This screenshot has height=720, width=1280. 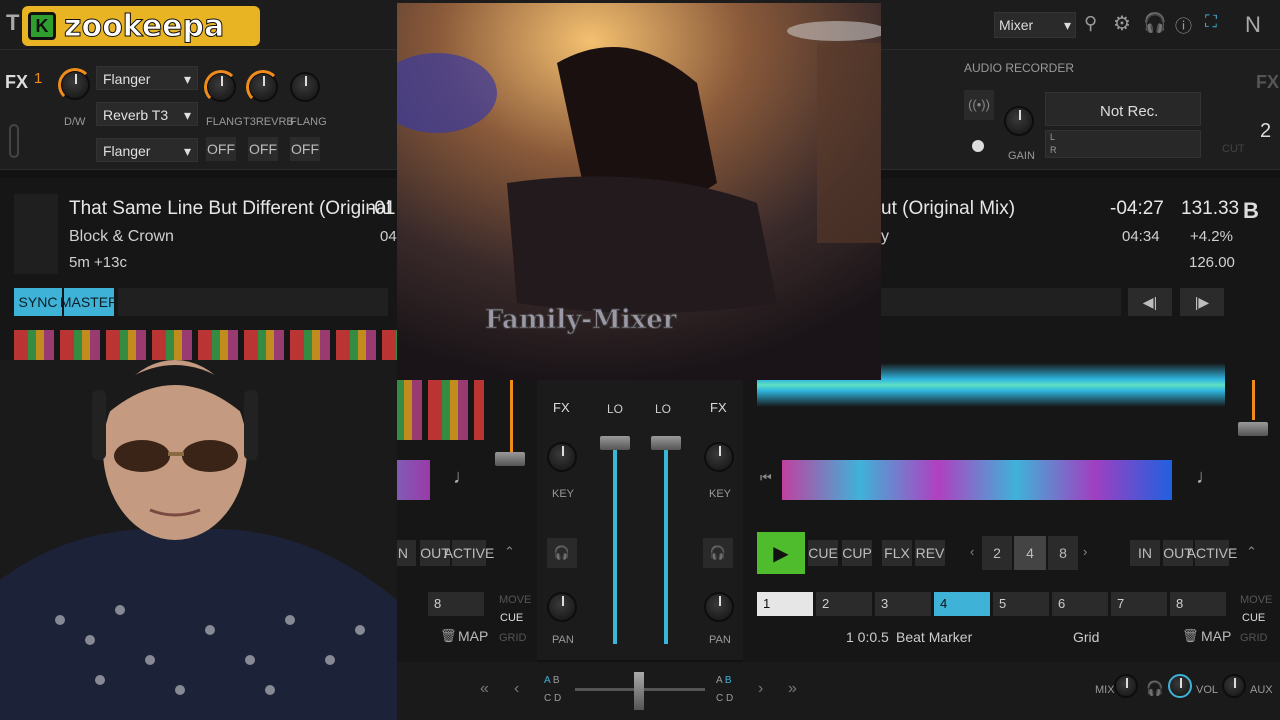 What do you see at coordinates (1180, 686) in the screenshot?
I see `headphone-vol-knob` at bounding box center [1180, 686].